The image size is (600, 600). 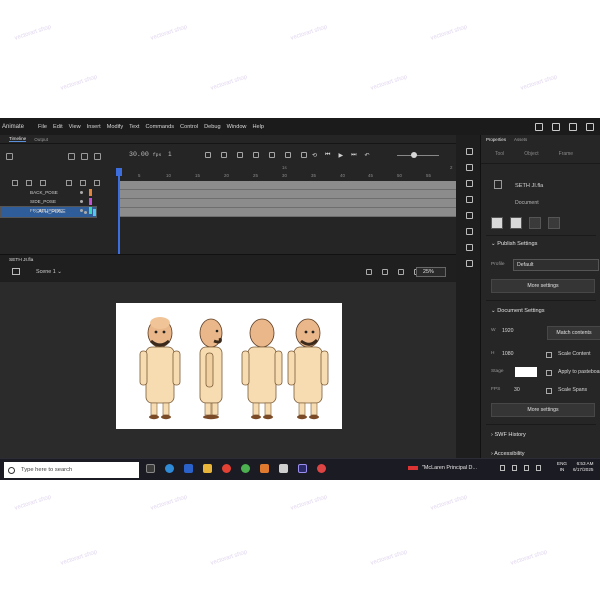 I want to click on language-indicator: ENG IN, so click(x=562, y=467).